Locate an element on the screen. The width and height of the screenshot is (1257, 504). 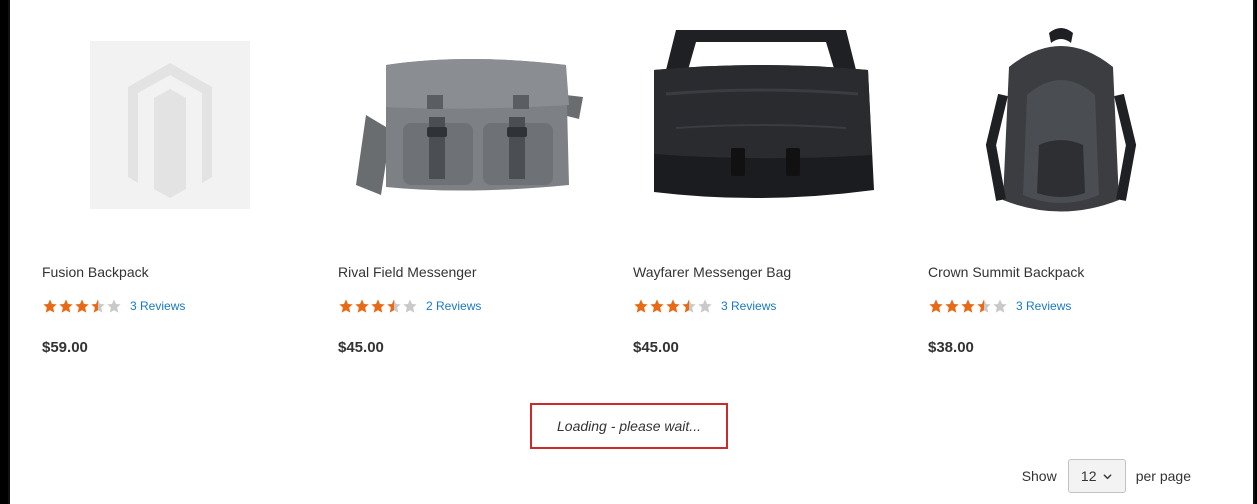
product-price: $59.00 is located at coordinates (65, 347).